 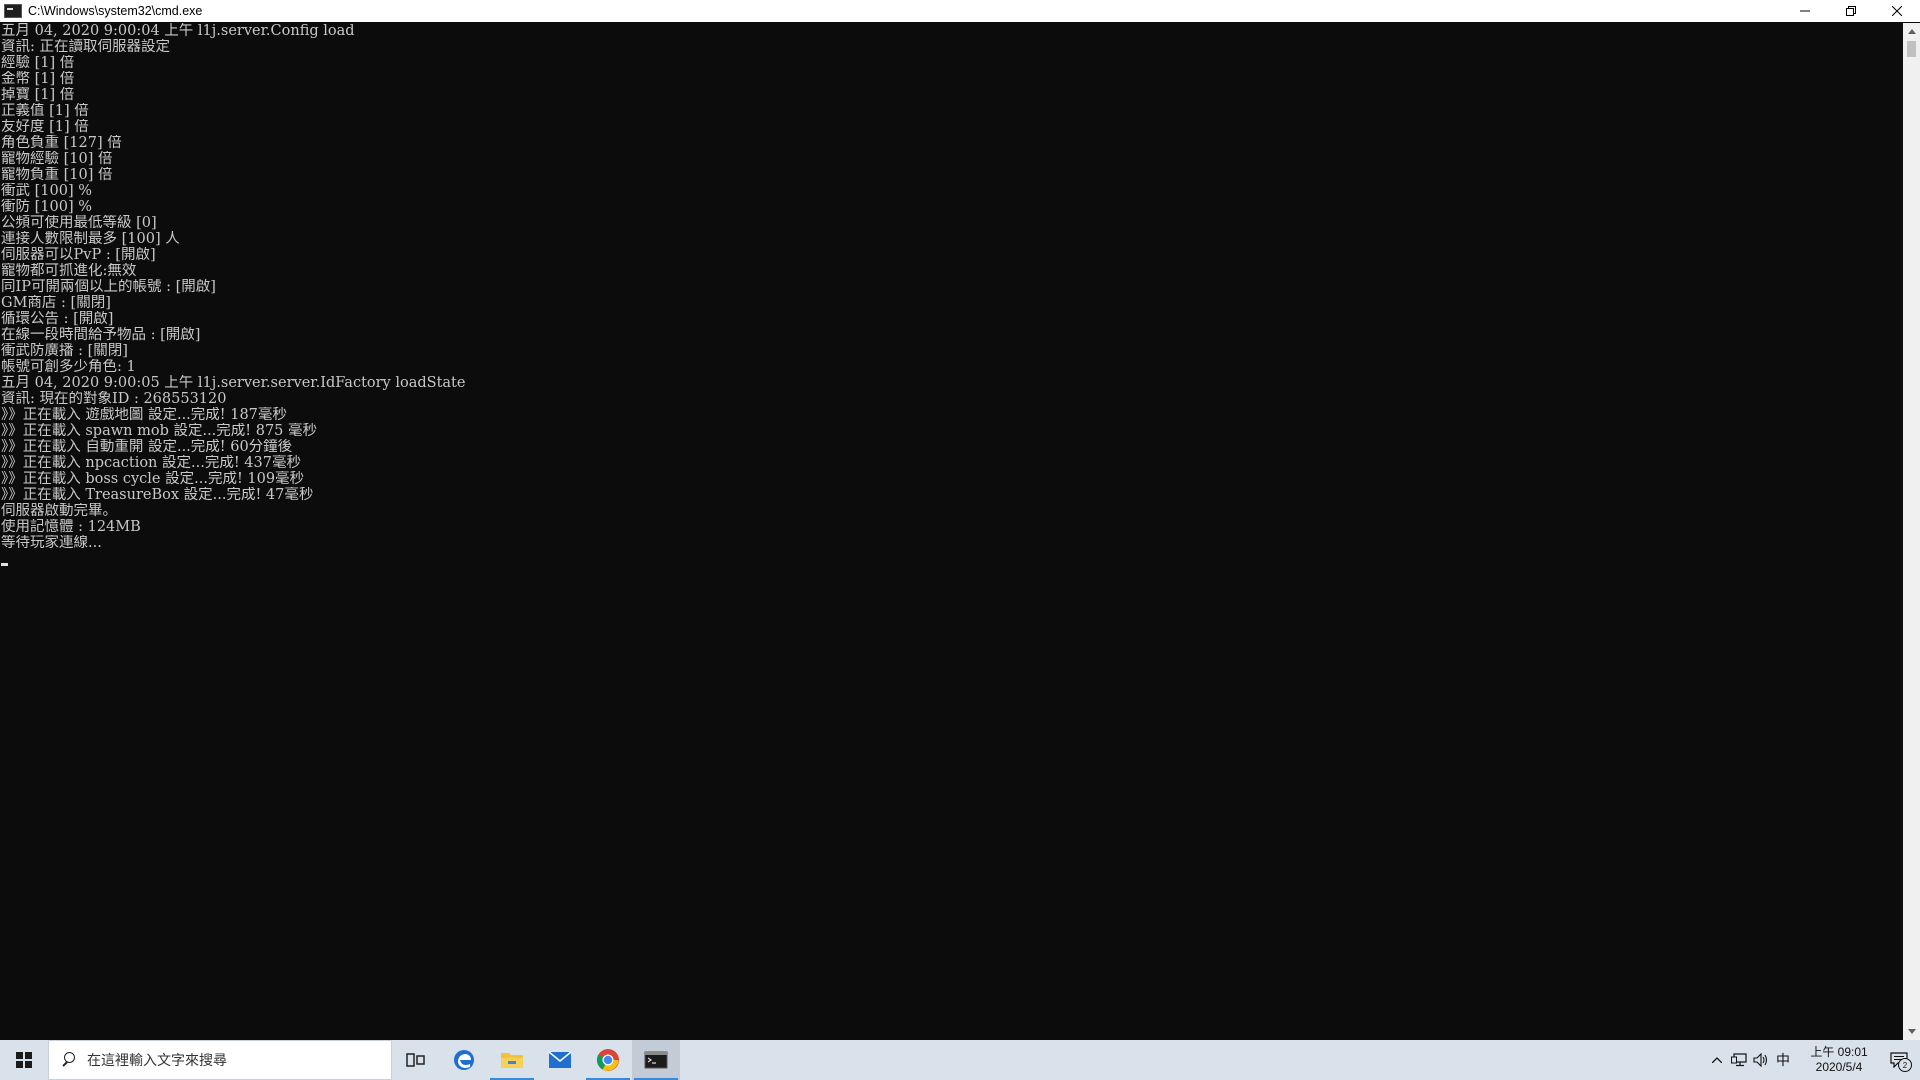 What do you see at coordinates (108, 287) in the screenshot?
I see `console-line: 同IP可開兩個以上的帳號 : [開啟]` at bounding box center [108, 287].